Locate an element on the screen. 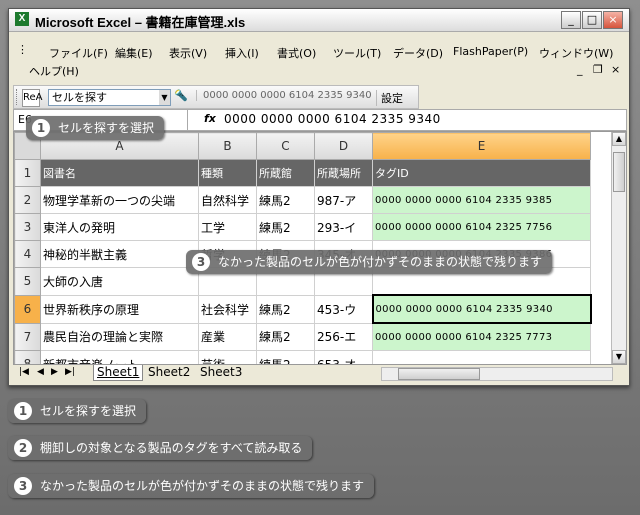 The image size is (640, 515). step-text: セルを探すを選択 is located at coordinates (88, 411).